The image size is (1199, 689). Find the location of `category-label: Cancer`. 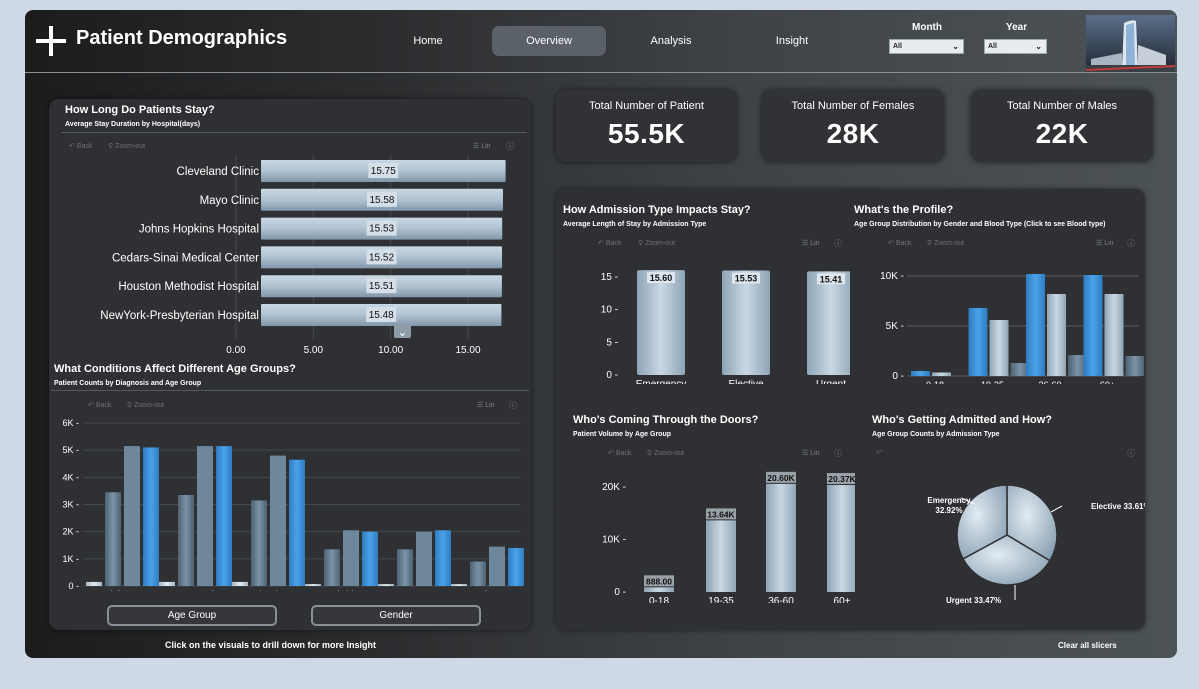

category-label: Cancer is located at coordinates (414, 590).